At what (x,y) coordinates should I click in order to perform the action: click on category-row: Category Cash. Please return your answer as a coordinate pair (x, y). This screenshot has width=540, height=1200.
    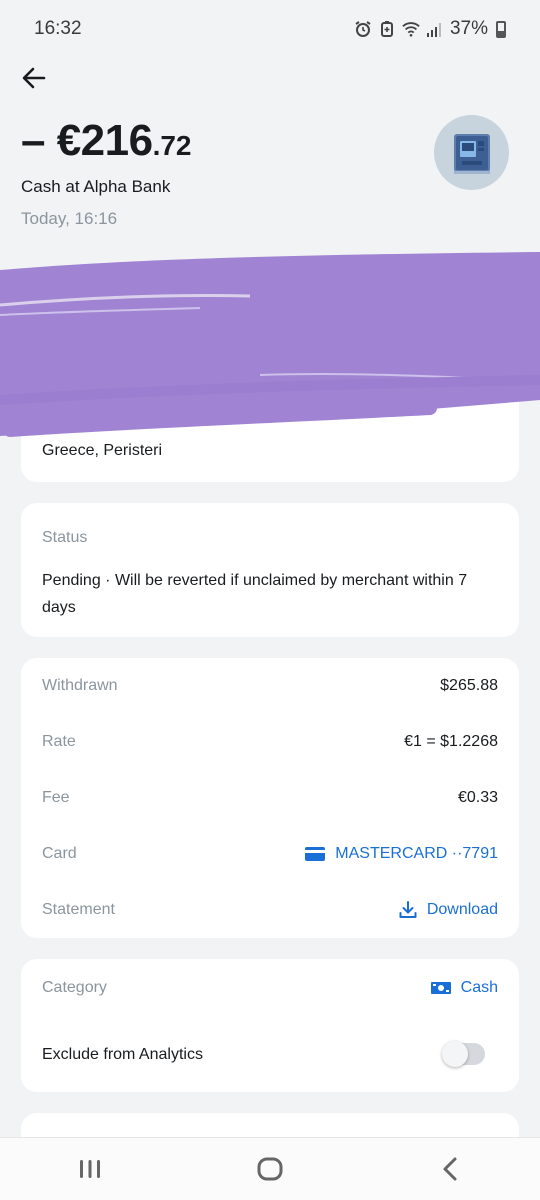
    Looking at the image, I should click on (270, 988).